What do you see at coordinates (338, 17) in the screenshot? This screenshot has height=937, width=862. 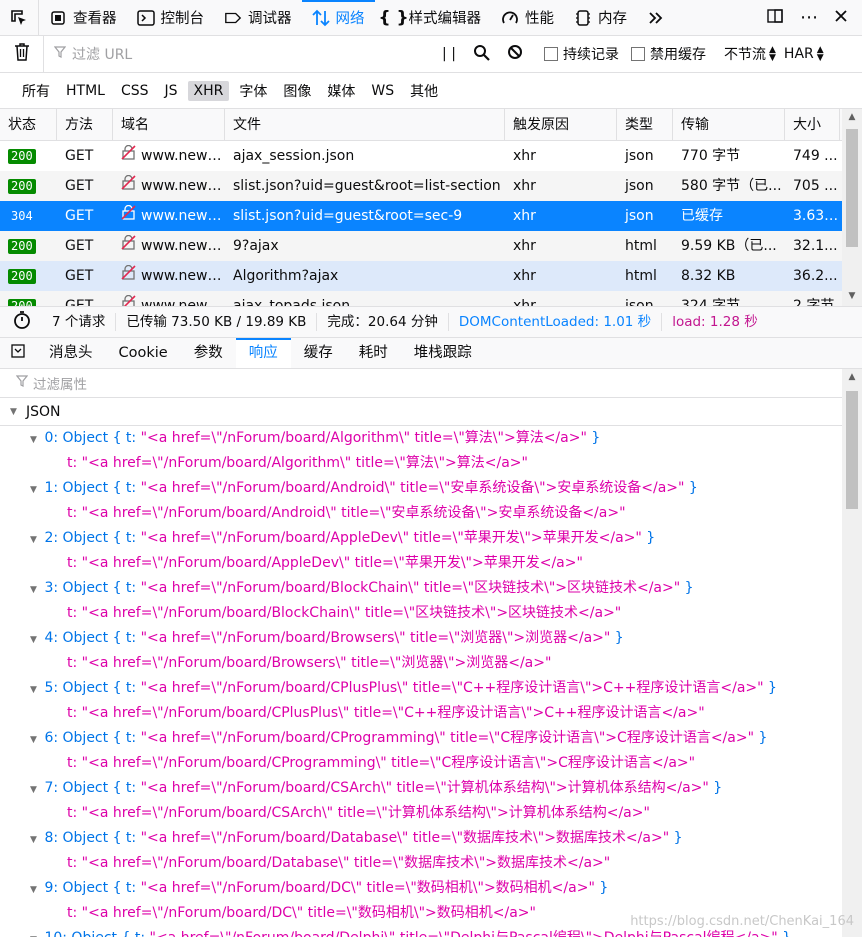 I see `tab-network: 网络` at bounding box center [338, 17].